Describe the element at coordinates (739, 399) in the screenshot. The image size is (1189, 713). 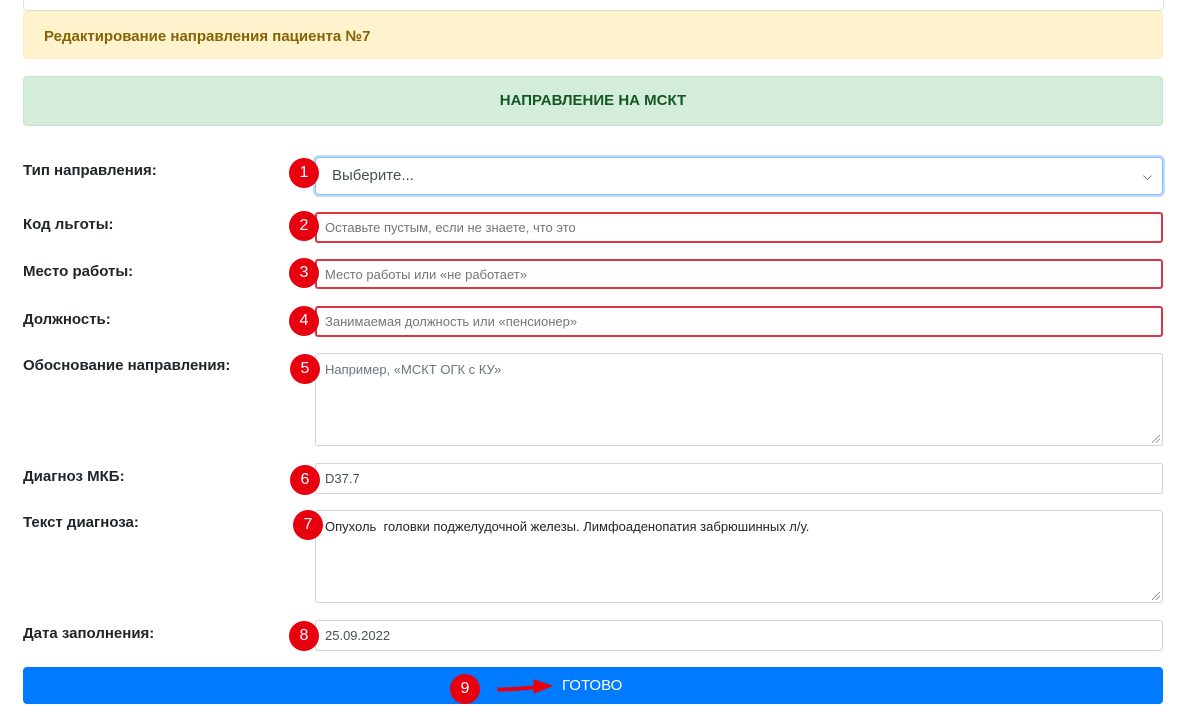
I see `justification-textarea: Например, «МСКТ ОГК с КУ»` at that location.